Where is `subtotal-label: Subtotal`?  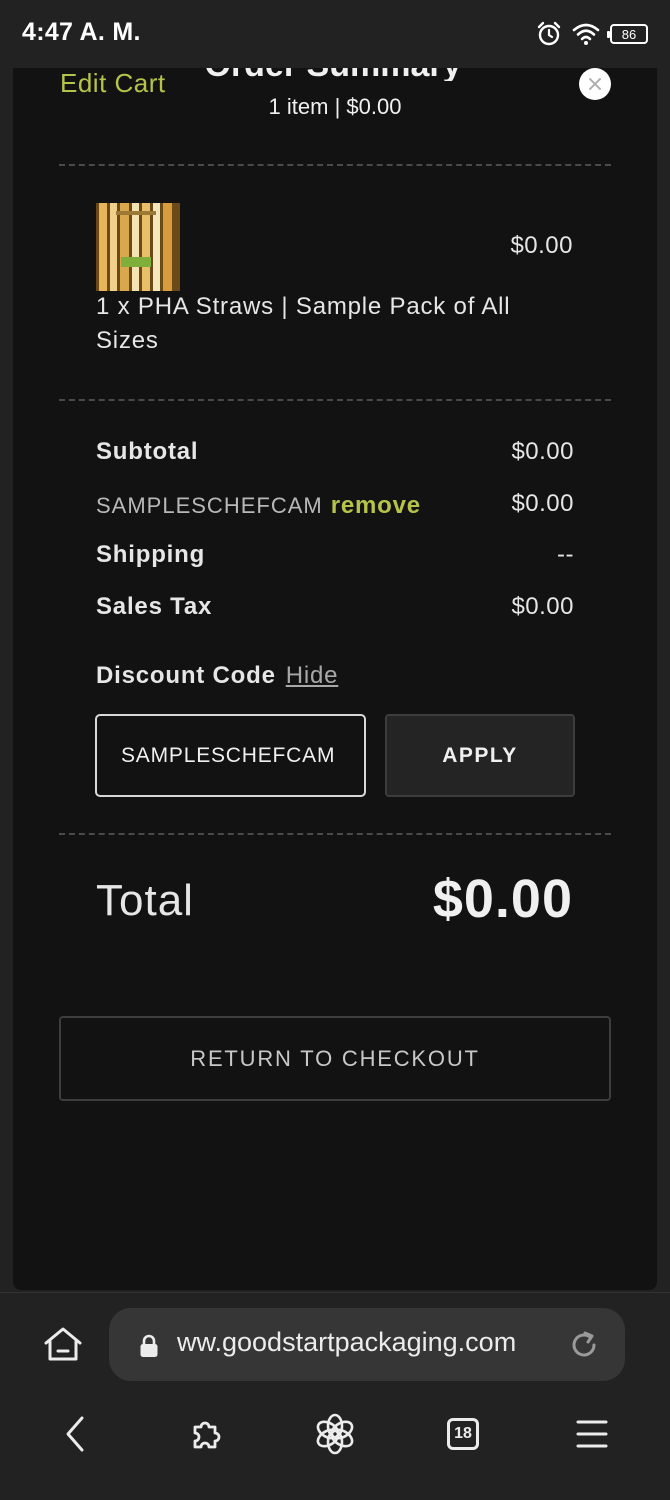
subtotal-label: Subtotal is located at coordinates (147, 451).